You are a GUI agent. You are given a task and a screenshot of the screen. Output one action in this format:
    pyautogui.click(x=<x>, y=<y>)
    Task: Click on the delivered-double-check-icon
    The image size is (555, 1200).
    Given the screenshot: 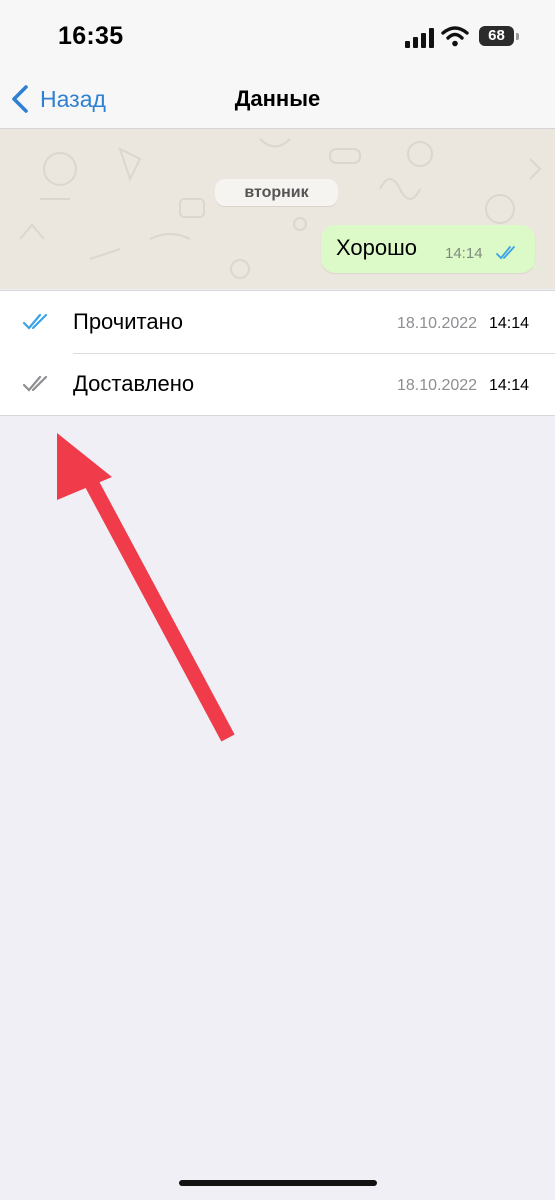 What is the action you would take?
    pyautogui.click(x=35, y=383)
    